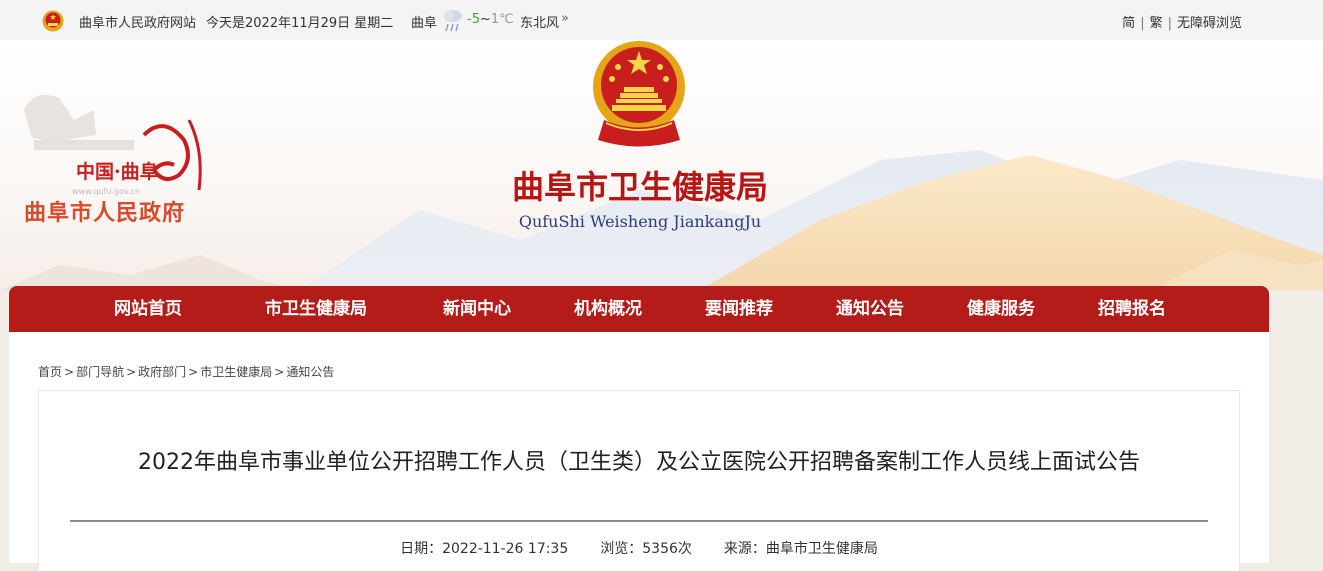  What do you see at coordinates (53, 23) in the screenshot?
I see `national-emblem-small-icon` at bounding box center [53, 23].